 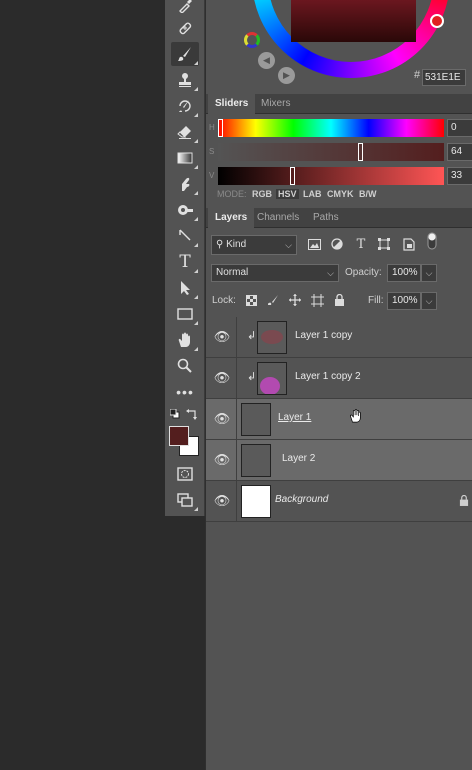 What do you see at coordinates (275, 104) in the screenshot?
I see `tab-mixers: Mixers` at bounding box center [275, 104].